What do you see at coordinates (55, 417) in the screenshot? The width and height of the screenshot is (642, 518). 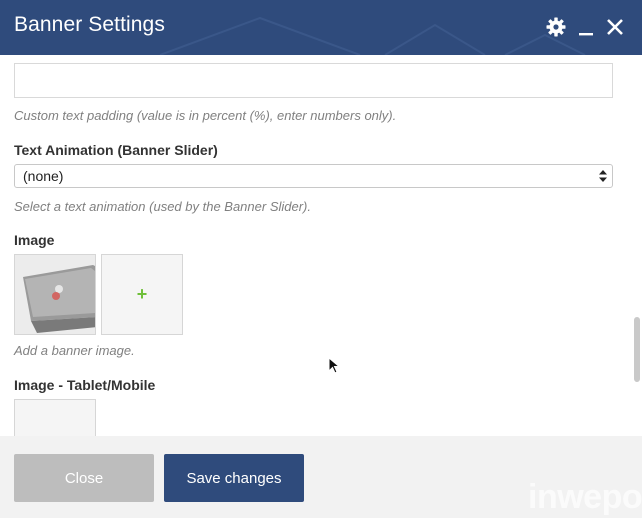 I see `mobile-image-placeholder` at bounding box center [55, 417].